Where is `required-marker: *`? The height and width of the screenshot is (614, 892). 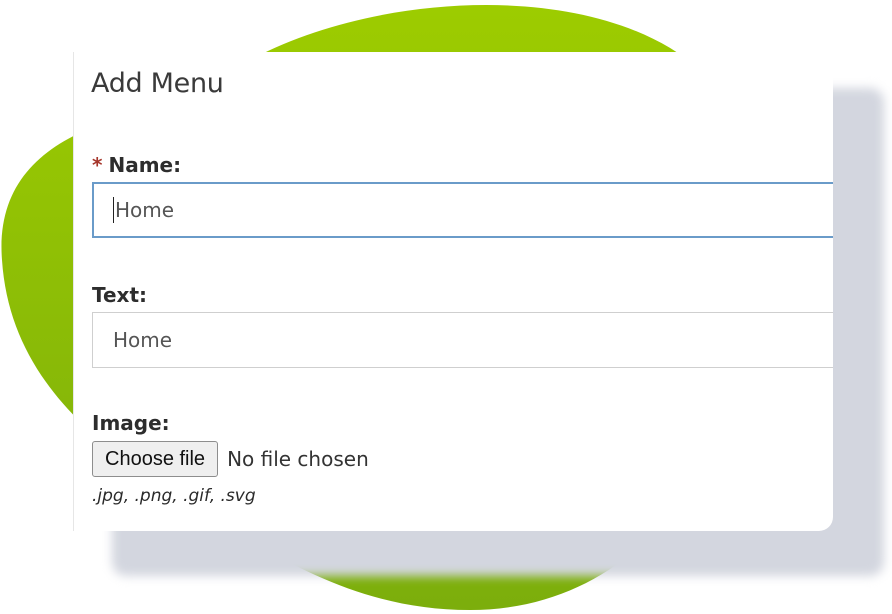
required-marker: * is located at coordinates (97, 165).